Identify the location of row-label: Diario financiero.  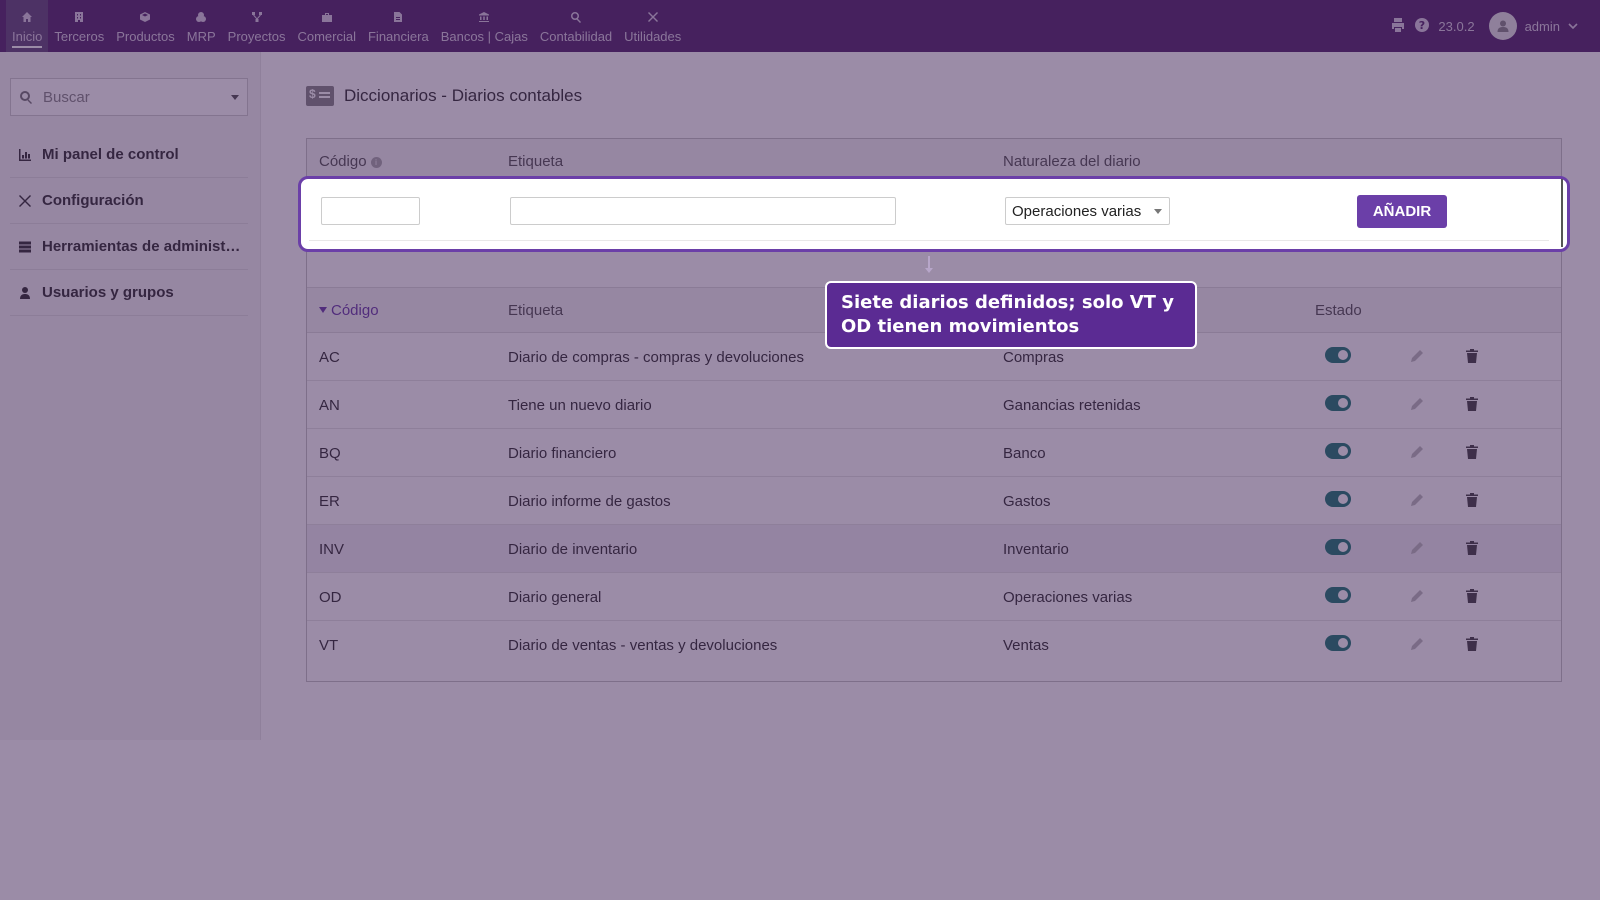
(562, 453).